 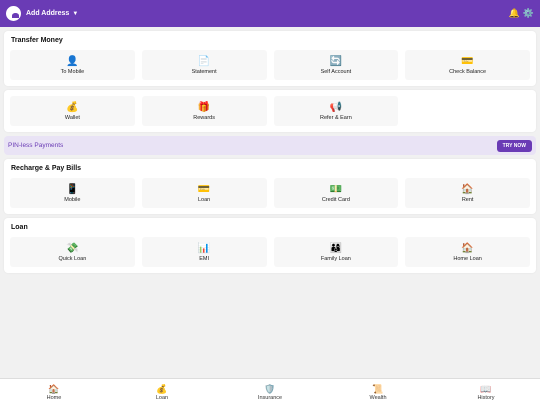 I want to click on add-address-label: Add Address, so click(x=48, y=13).